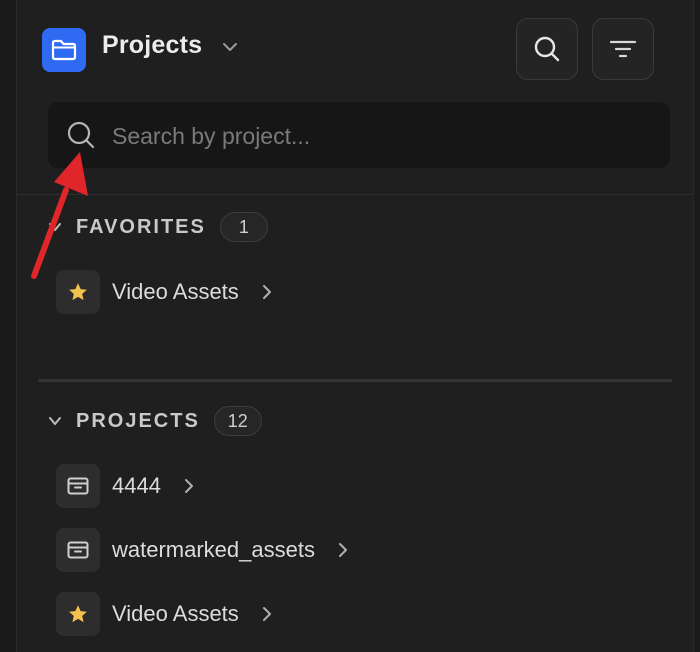  I want to click on favorites-section-header: FAVORITES 1, so click(158, 227).